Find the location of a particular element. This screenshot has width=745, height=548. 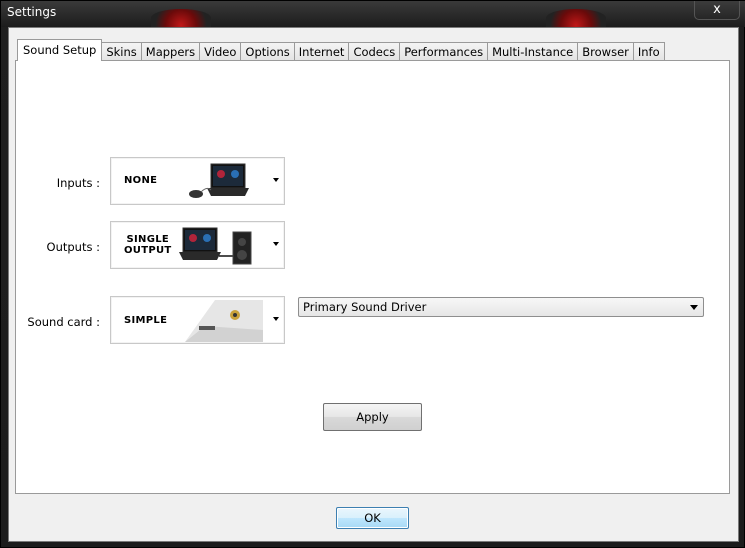

tab-options: Options is located at coordinates (267, 51).